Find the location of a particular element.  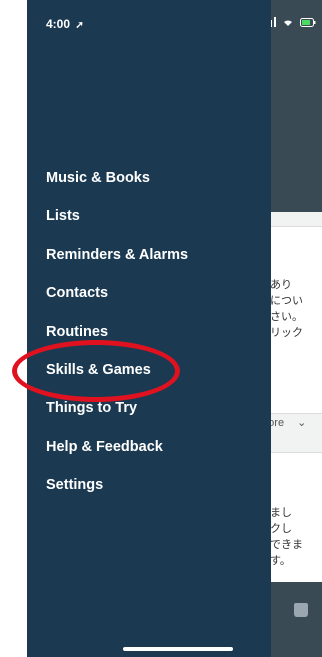

menu-item-label: Settings is located at coordinates (75, 485).